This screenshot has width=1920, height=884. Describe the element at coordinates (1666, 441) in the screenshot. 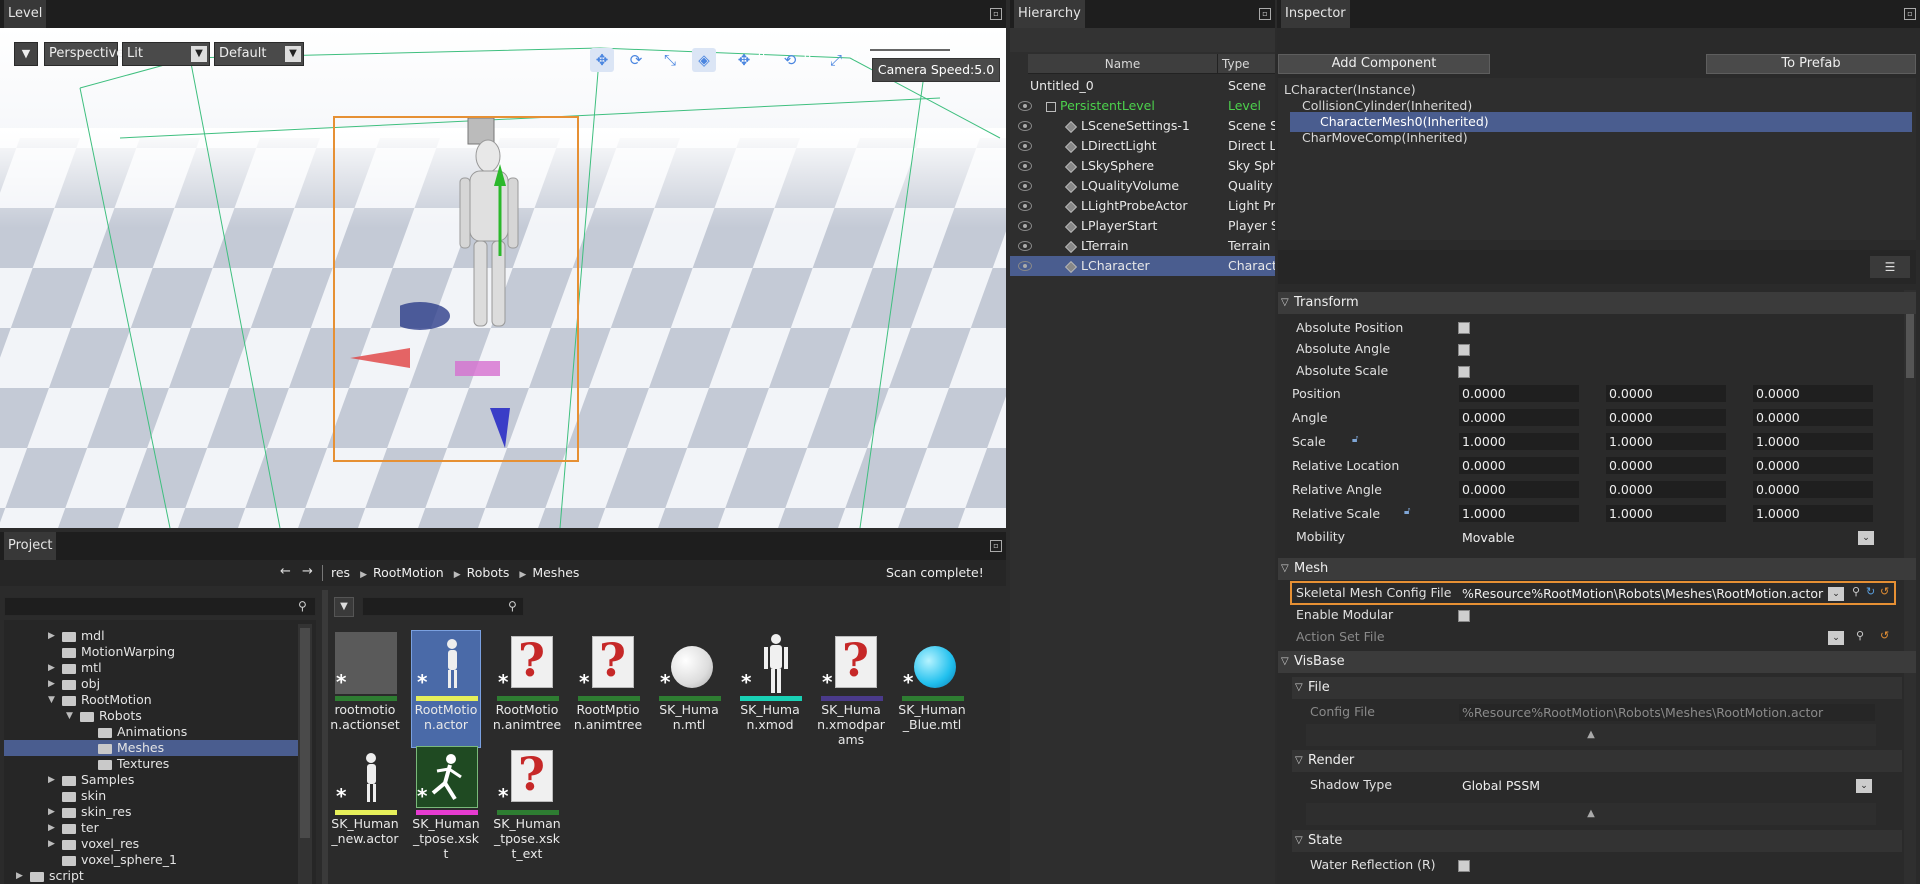

I see `transform-value-field: 1.0000` at that location.